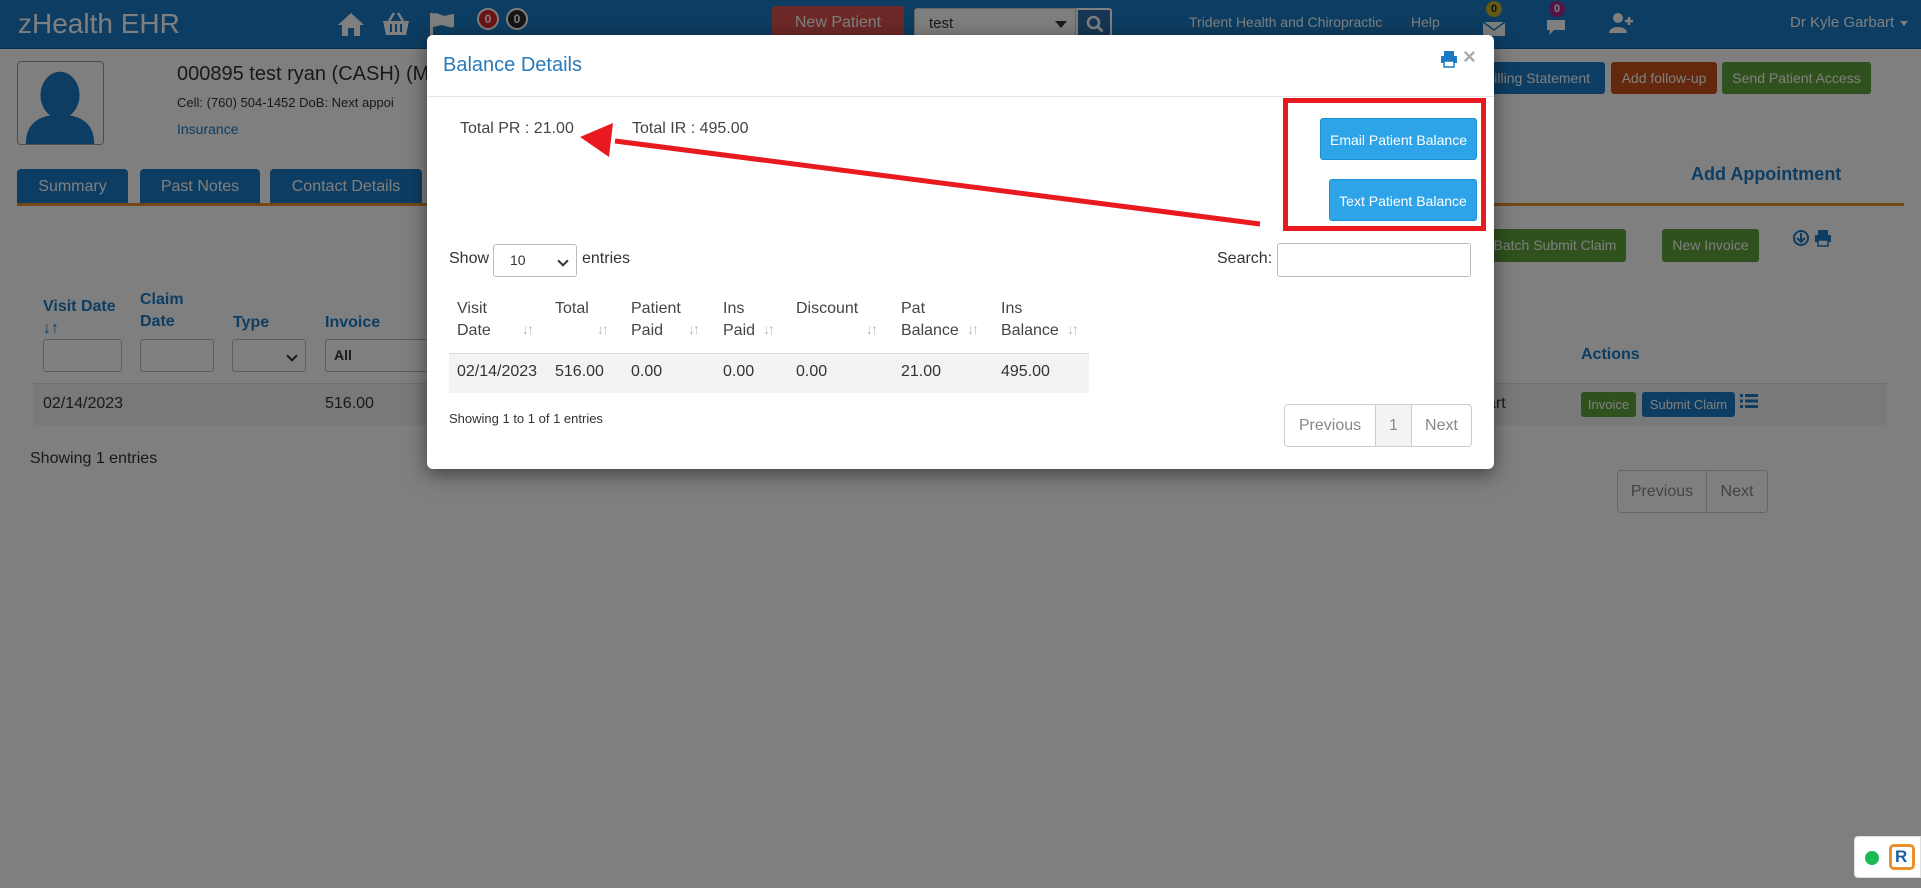 The width and height of the screenshot is (1921, 893). Describe the element at coordinates (474, 320) in the screenshot. I see `column-visit-date: Visit Date` at that location.